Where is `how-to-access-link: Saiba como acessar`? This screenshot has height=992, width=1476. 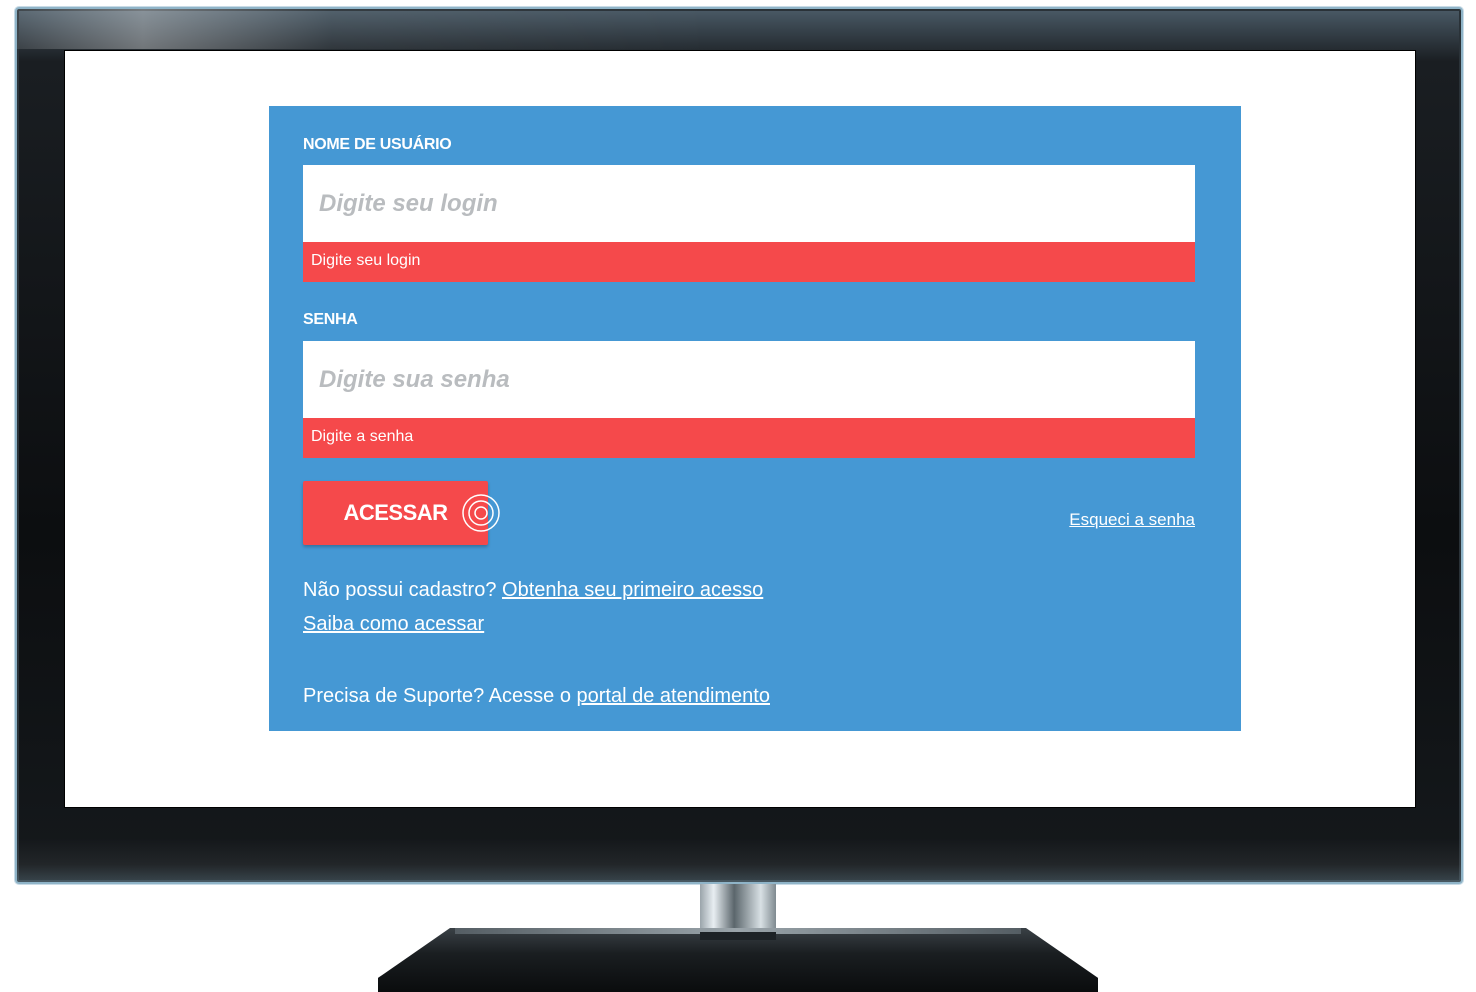
how-to-access-link: Saiba como acessar is located at coordinates (393, 624).